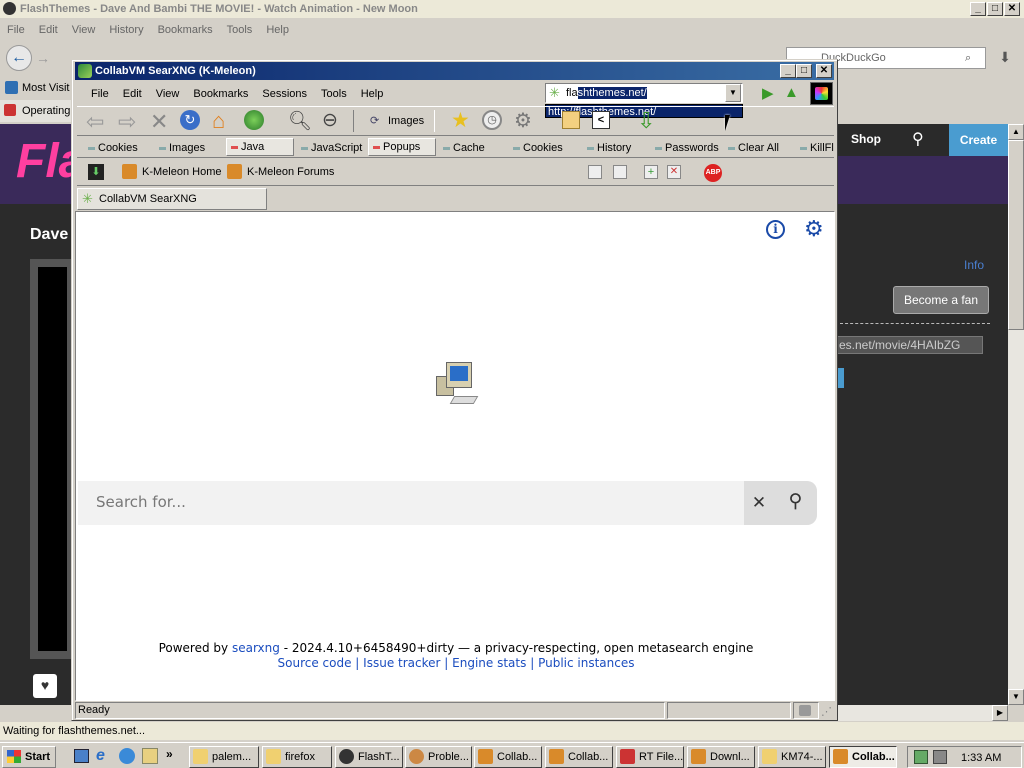  Describe the element at coordinates (113, 147) in the screenshot. I see `privacy-cookies: Cookies` at that location.